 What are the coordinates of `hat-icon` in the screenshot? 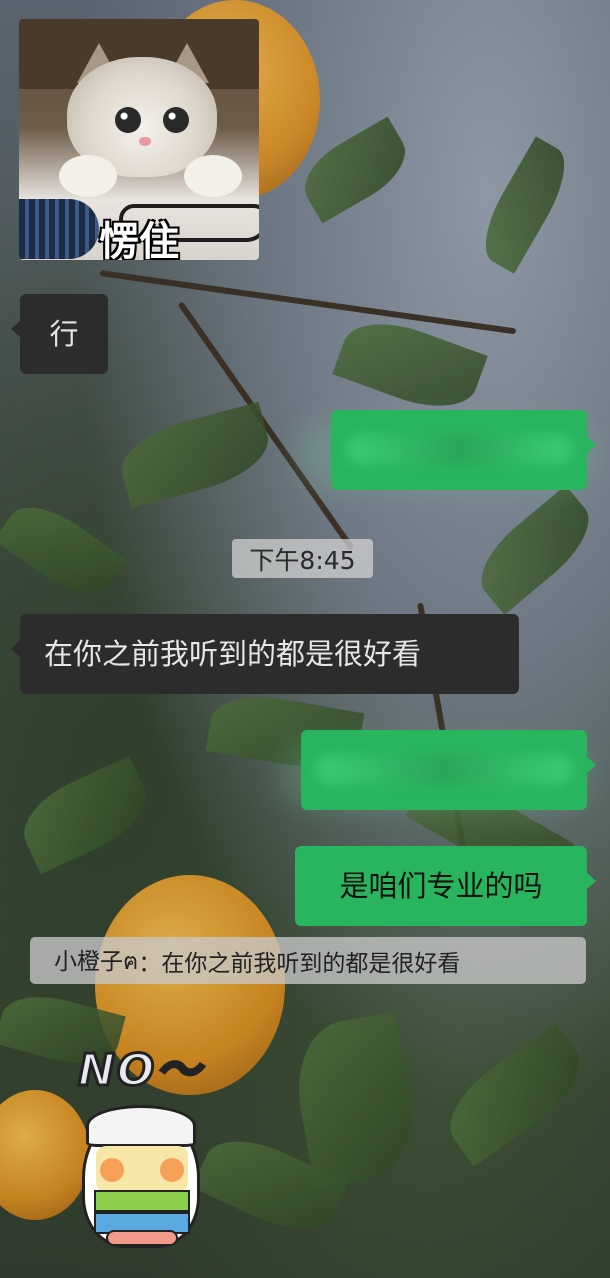 It's located at (141, 1126).